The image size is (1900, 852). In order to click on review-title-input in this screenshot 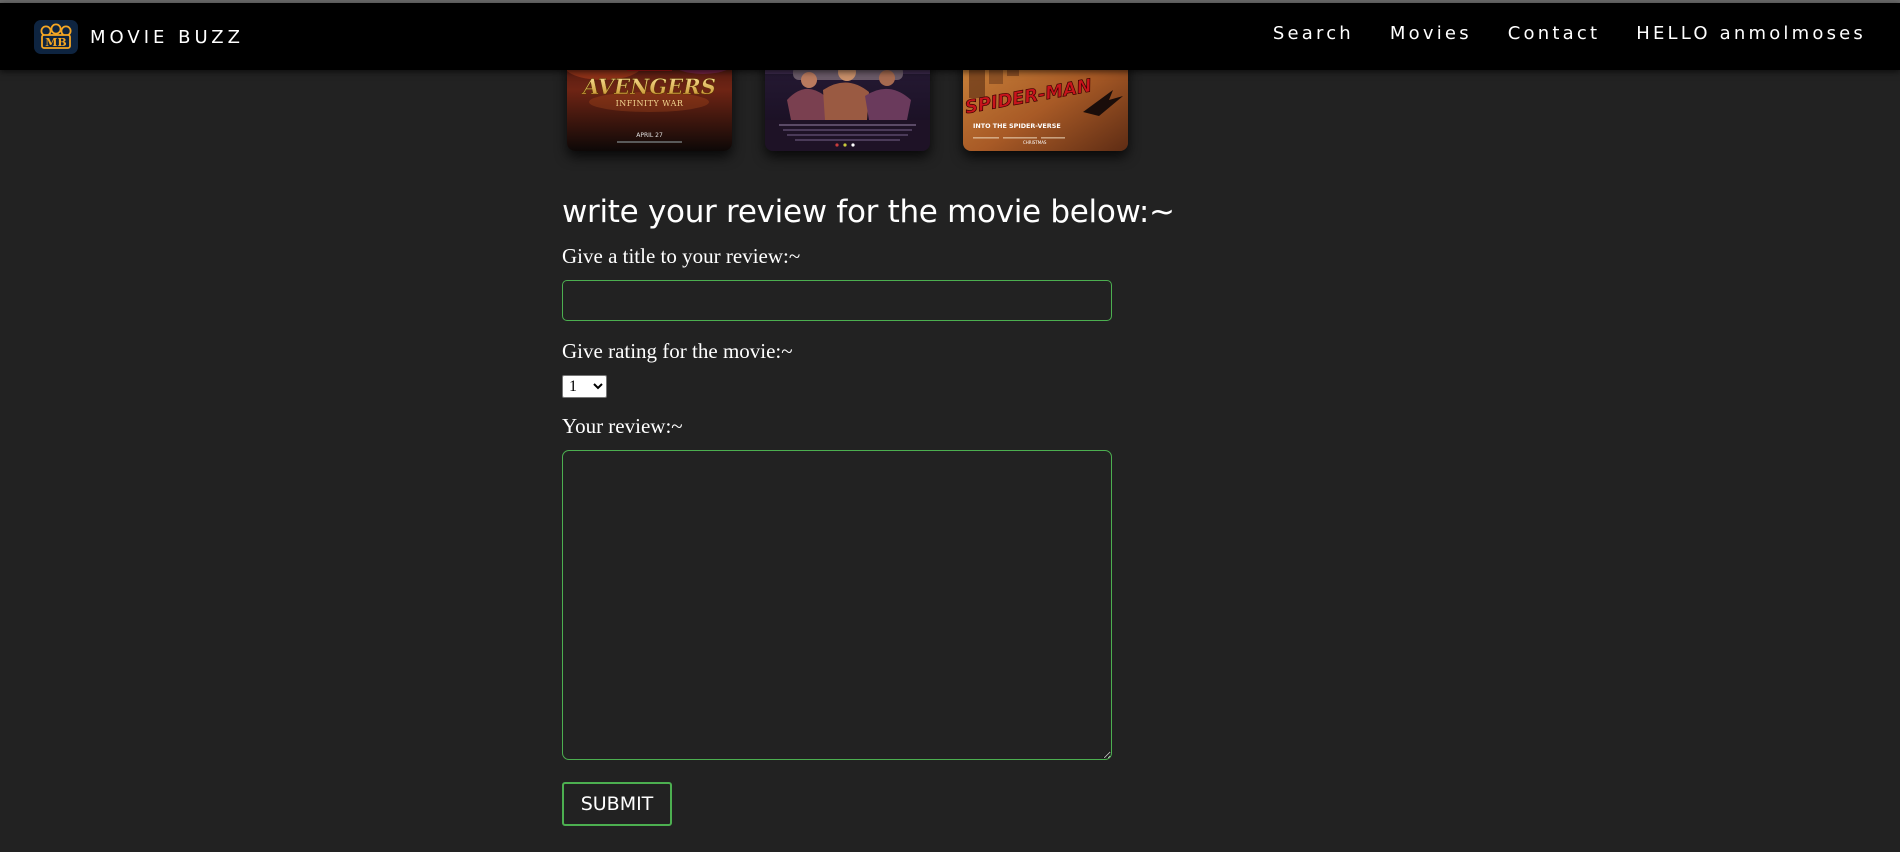, I will do `click(837, 300)`.